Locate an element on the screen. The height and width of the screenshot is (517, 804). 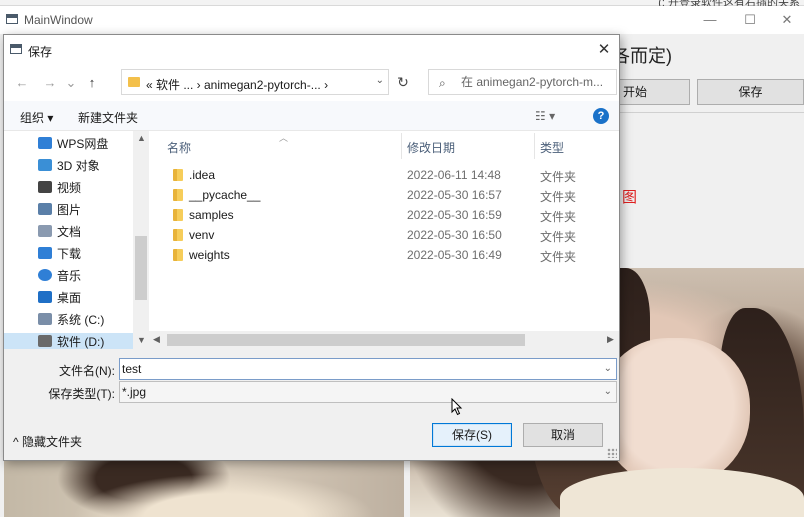
filename-field: test ⌄ is located at coordinates (368, 369).